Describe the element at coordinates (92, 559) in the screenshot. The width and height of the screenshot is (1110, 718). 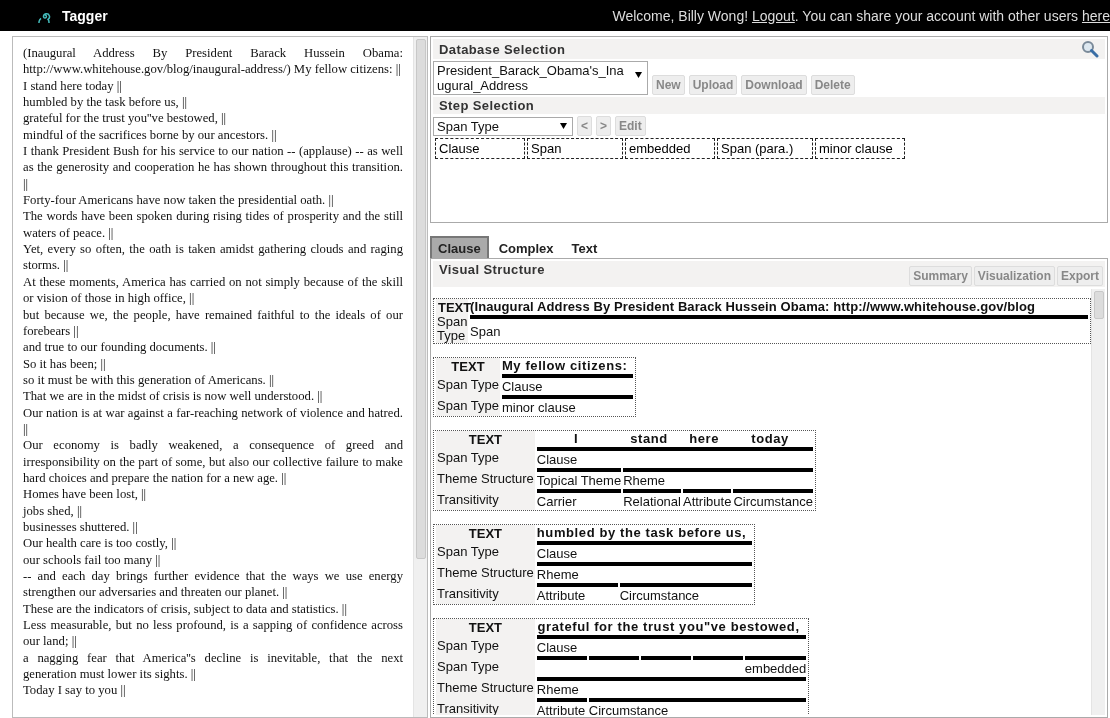
I see `source-text-line: our schools fail too many ||` at that location.